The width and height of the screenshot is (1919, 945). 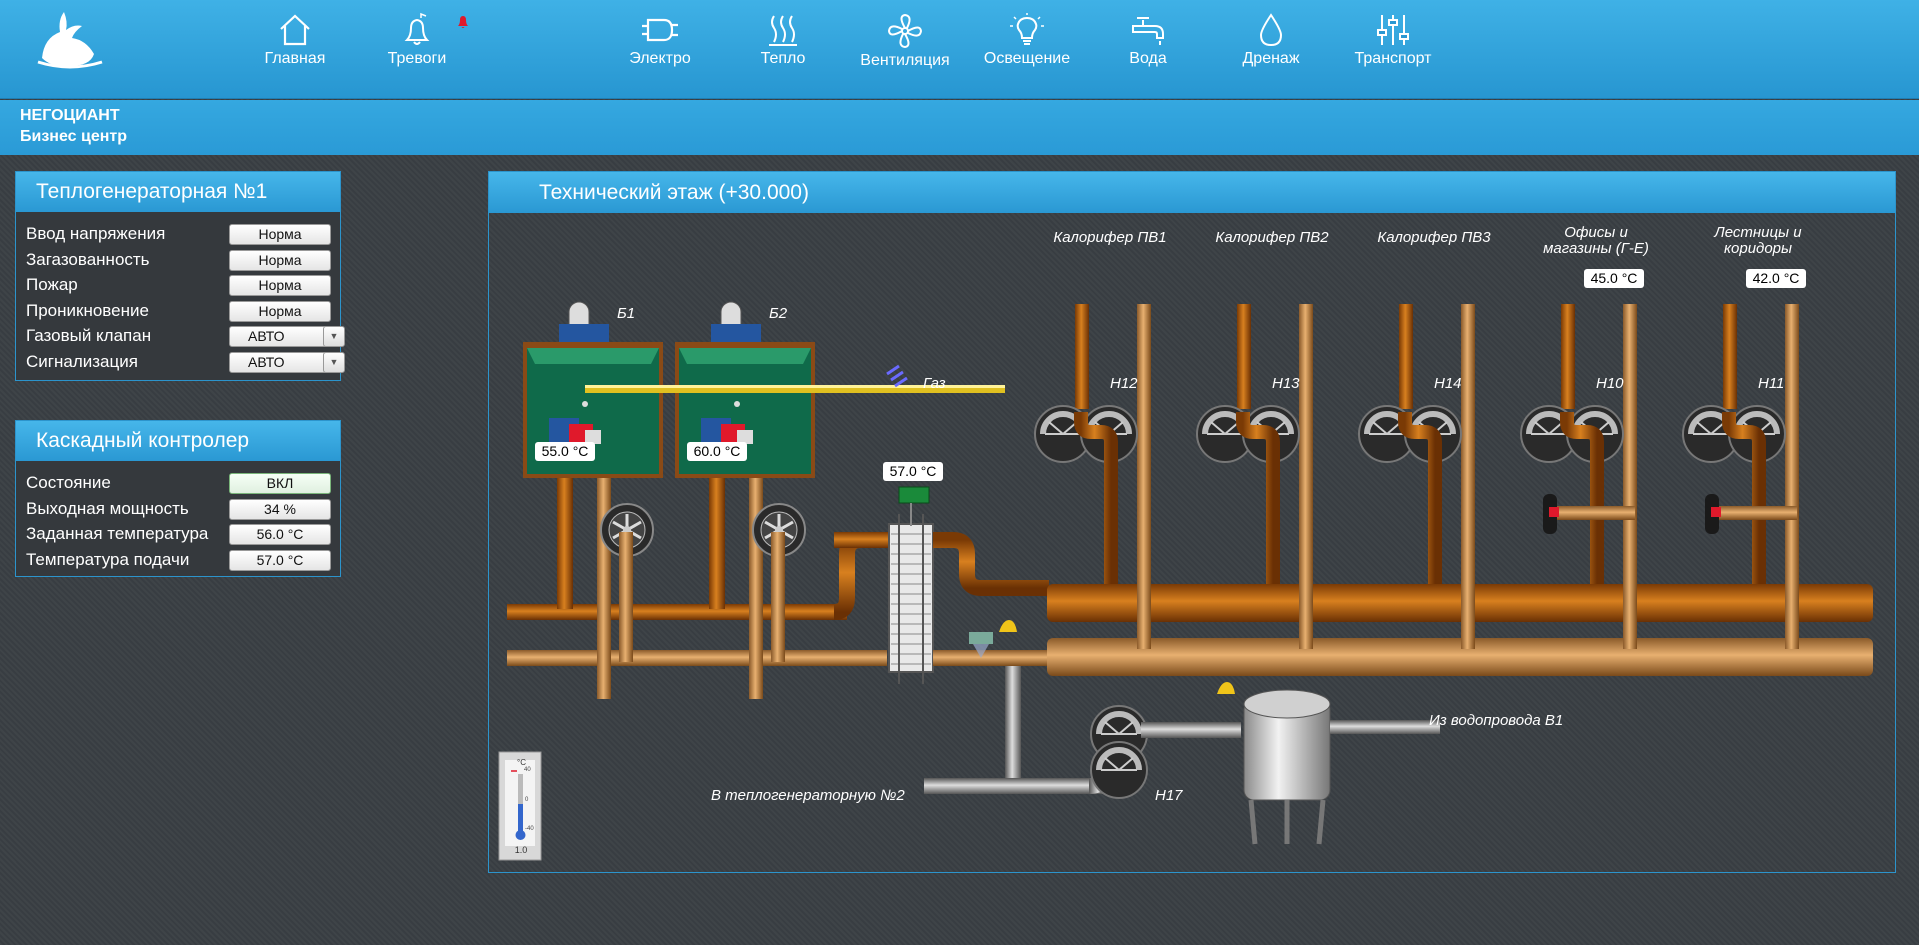 I want to click on scheme-title: Технический этаж (+30.000), so click(x=674, y=192).